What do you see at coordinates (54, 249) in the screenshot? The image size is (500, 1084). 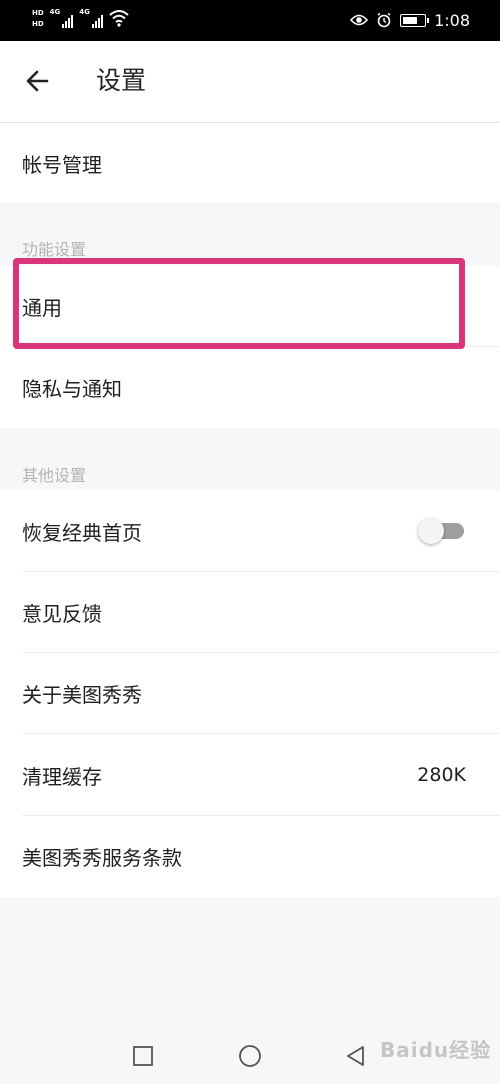 I see `function-settings-header: 功能设置` at bounding box center [54, 249].